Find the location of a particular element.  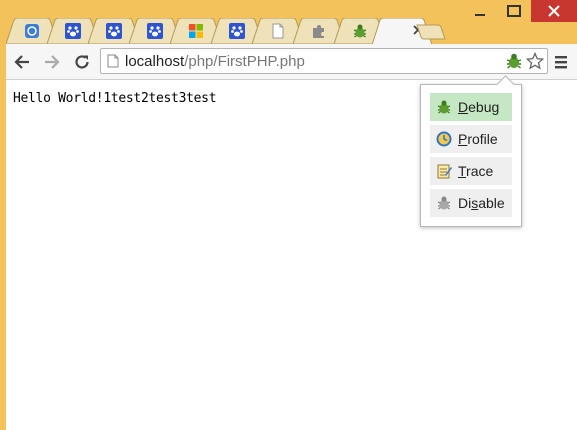

maximize-button is located at coordinates (514, 11).